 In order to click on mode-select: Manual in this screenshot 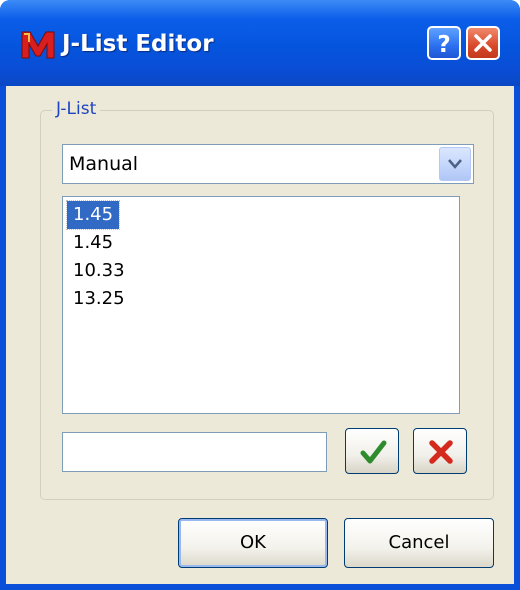, I will do `click(268, 164)`.